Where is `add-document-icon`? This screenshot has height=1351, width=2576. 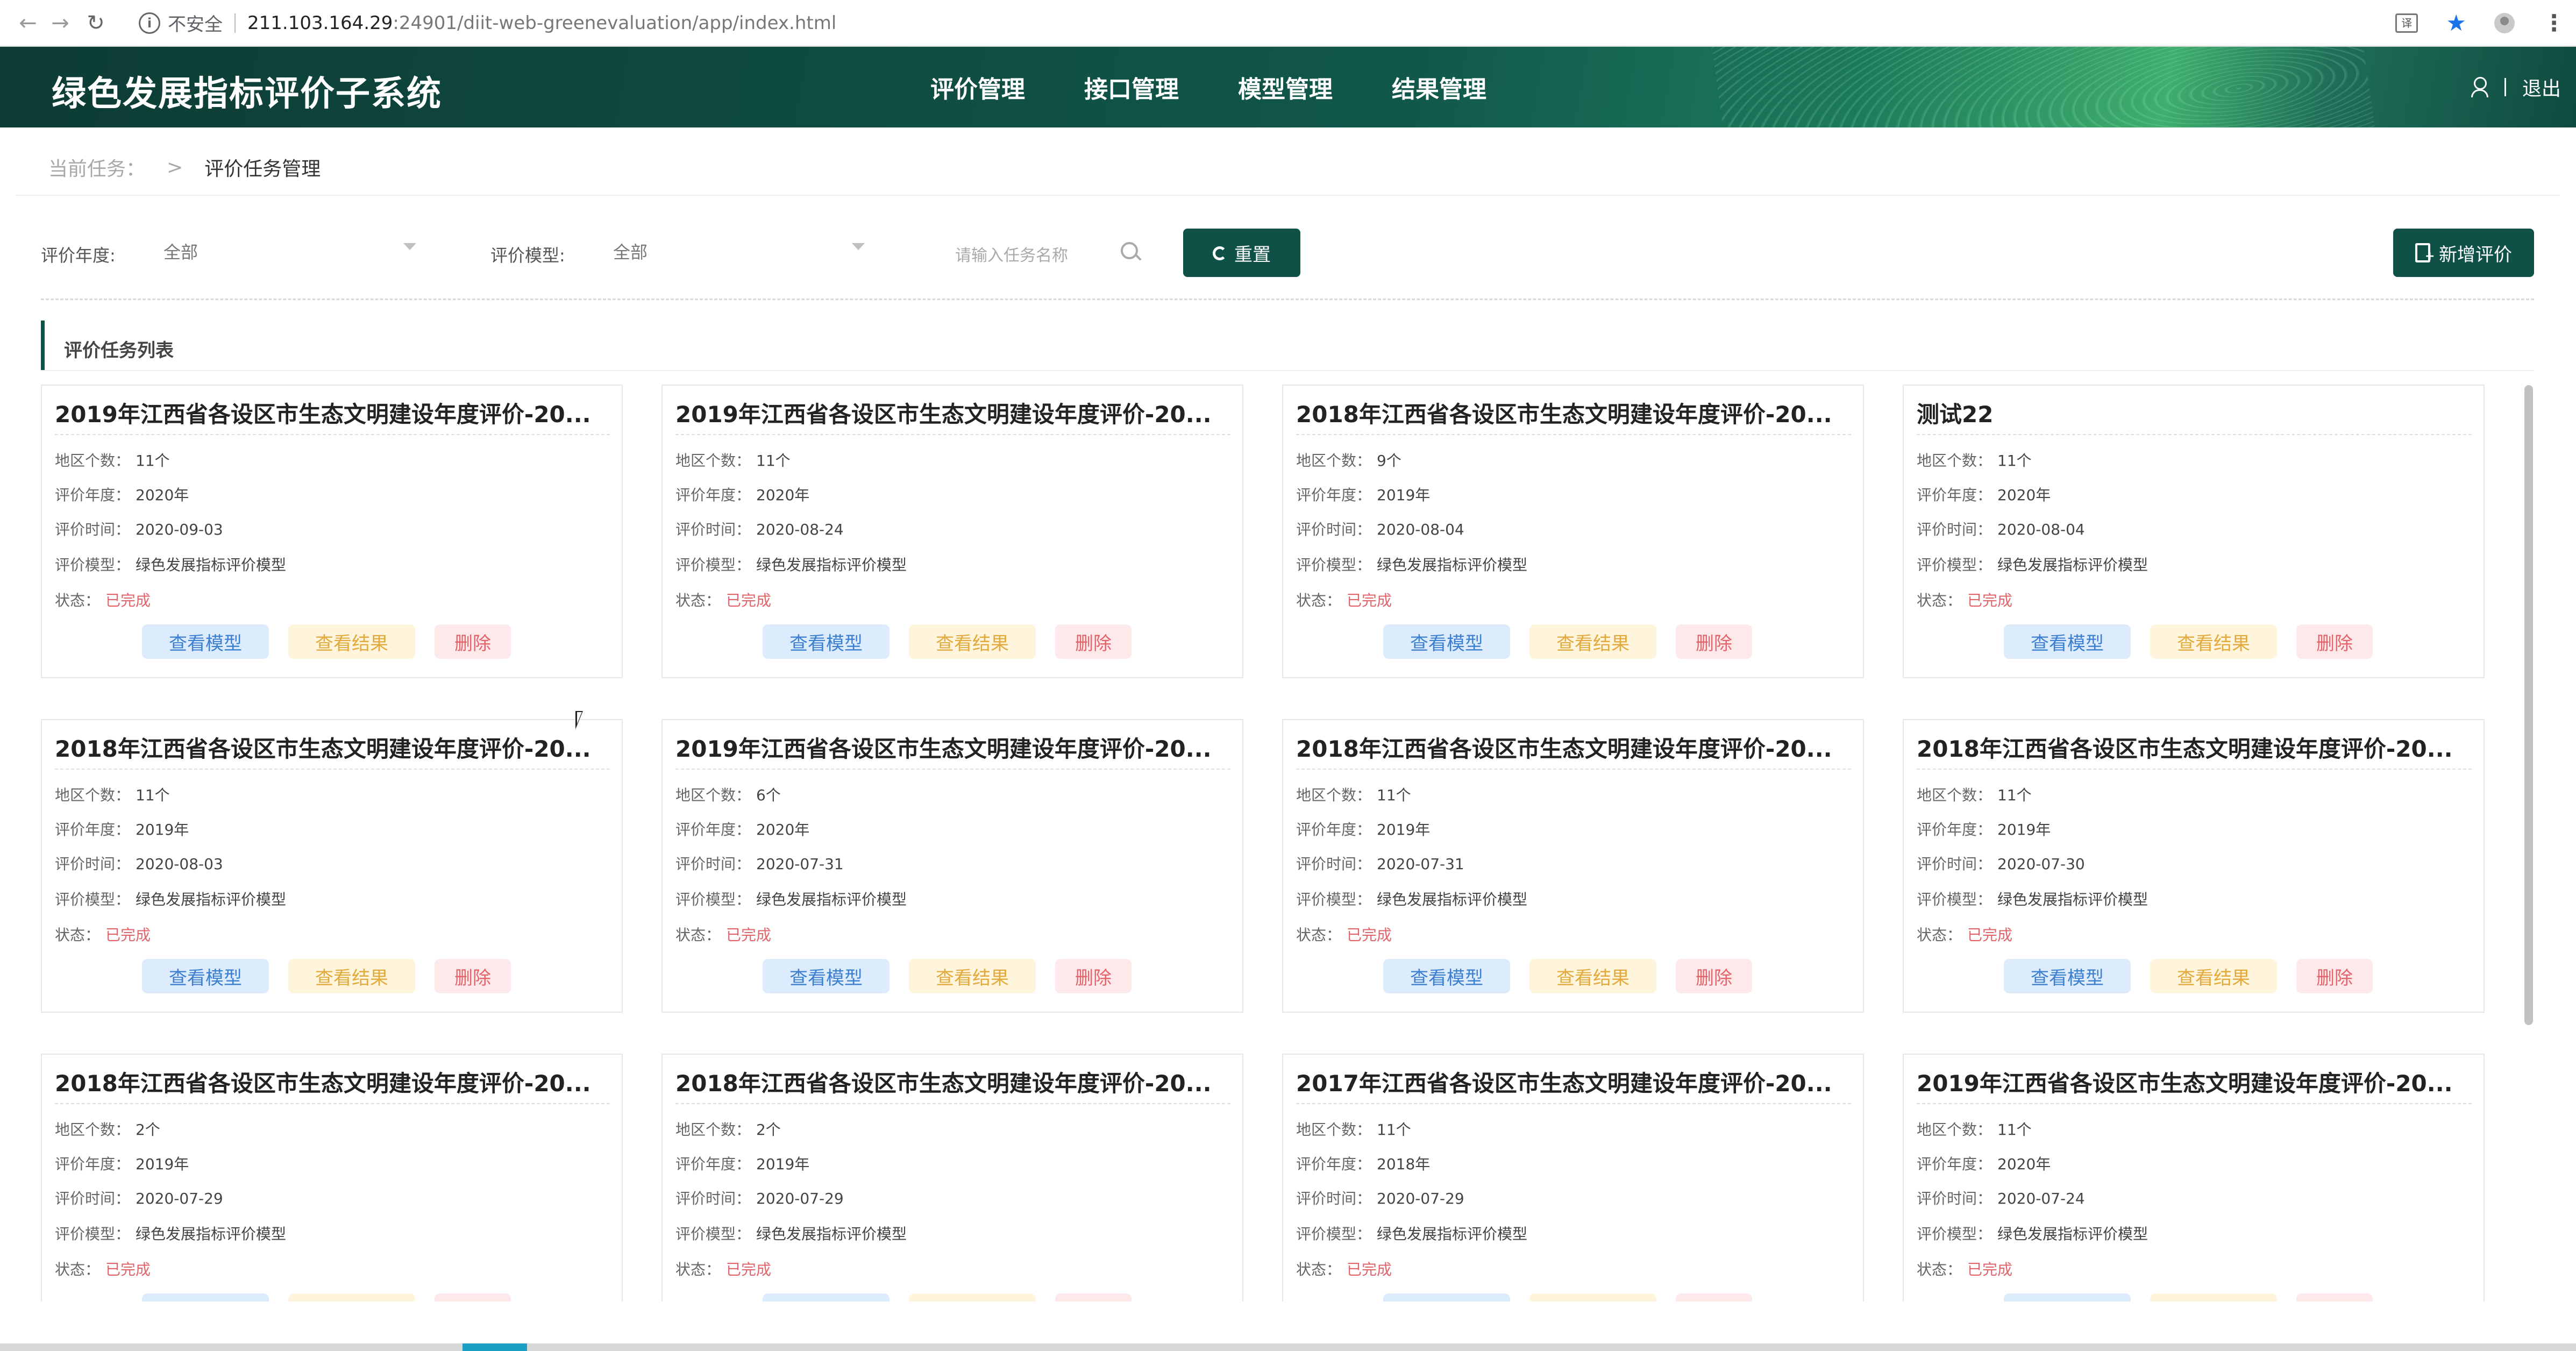
add-document-icon is located at coordinates (2425, 253).